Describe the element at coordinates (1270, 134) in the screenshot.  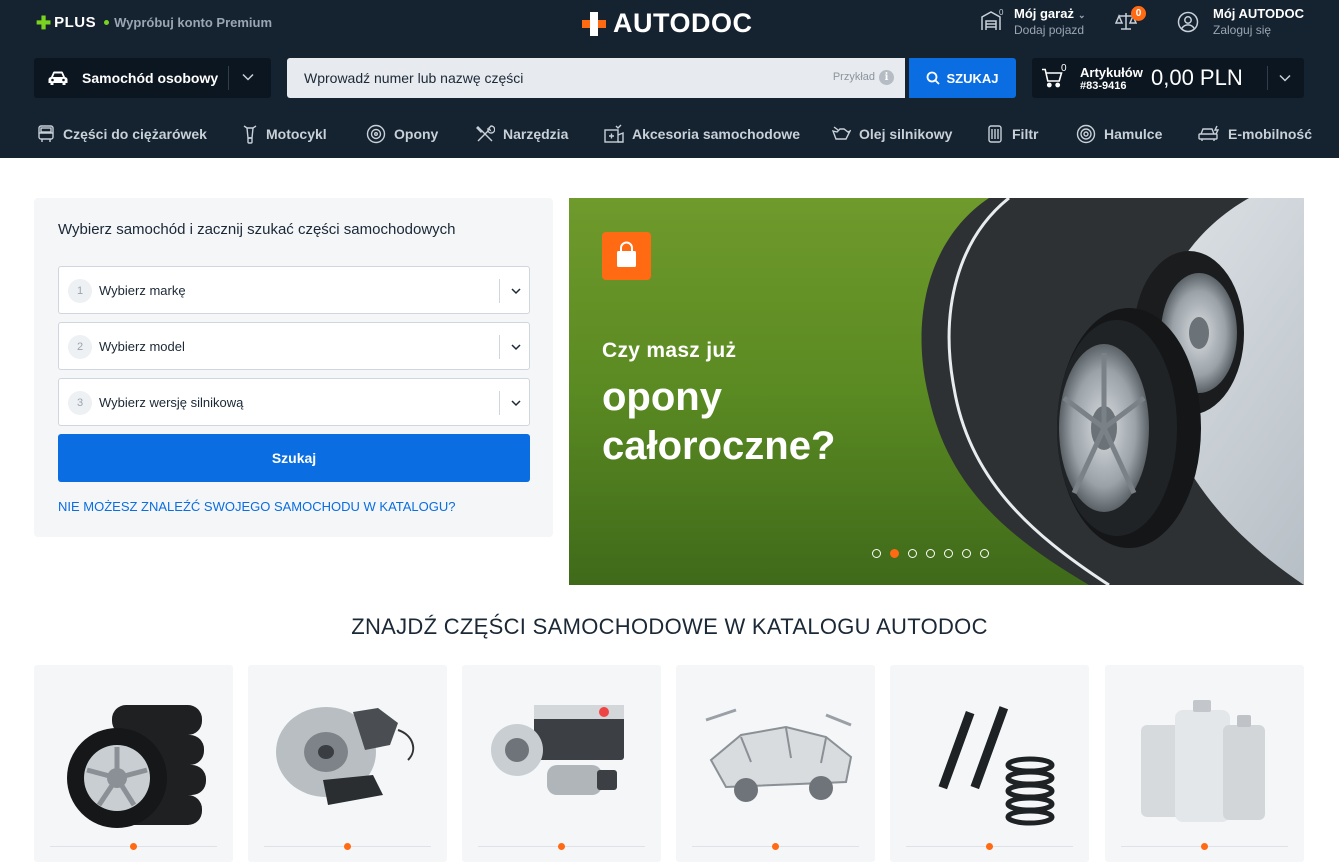
I see `nav-item-label: E-mobilność` at that location.